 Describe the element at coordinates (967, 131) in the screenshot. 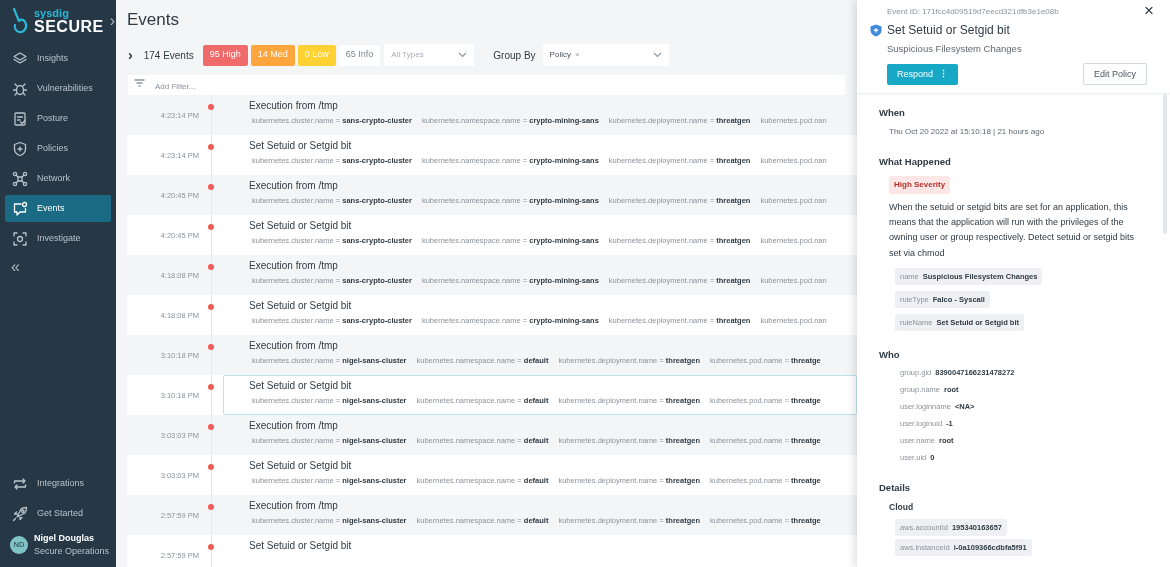

I see `event-timestamp: Thu Oct 20 2022 at 15:10:18 | 21 hours ago` at that location.